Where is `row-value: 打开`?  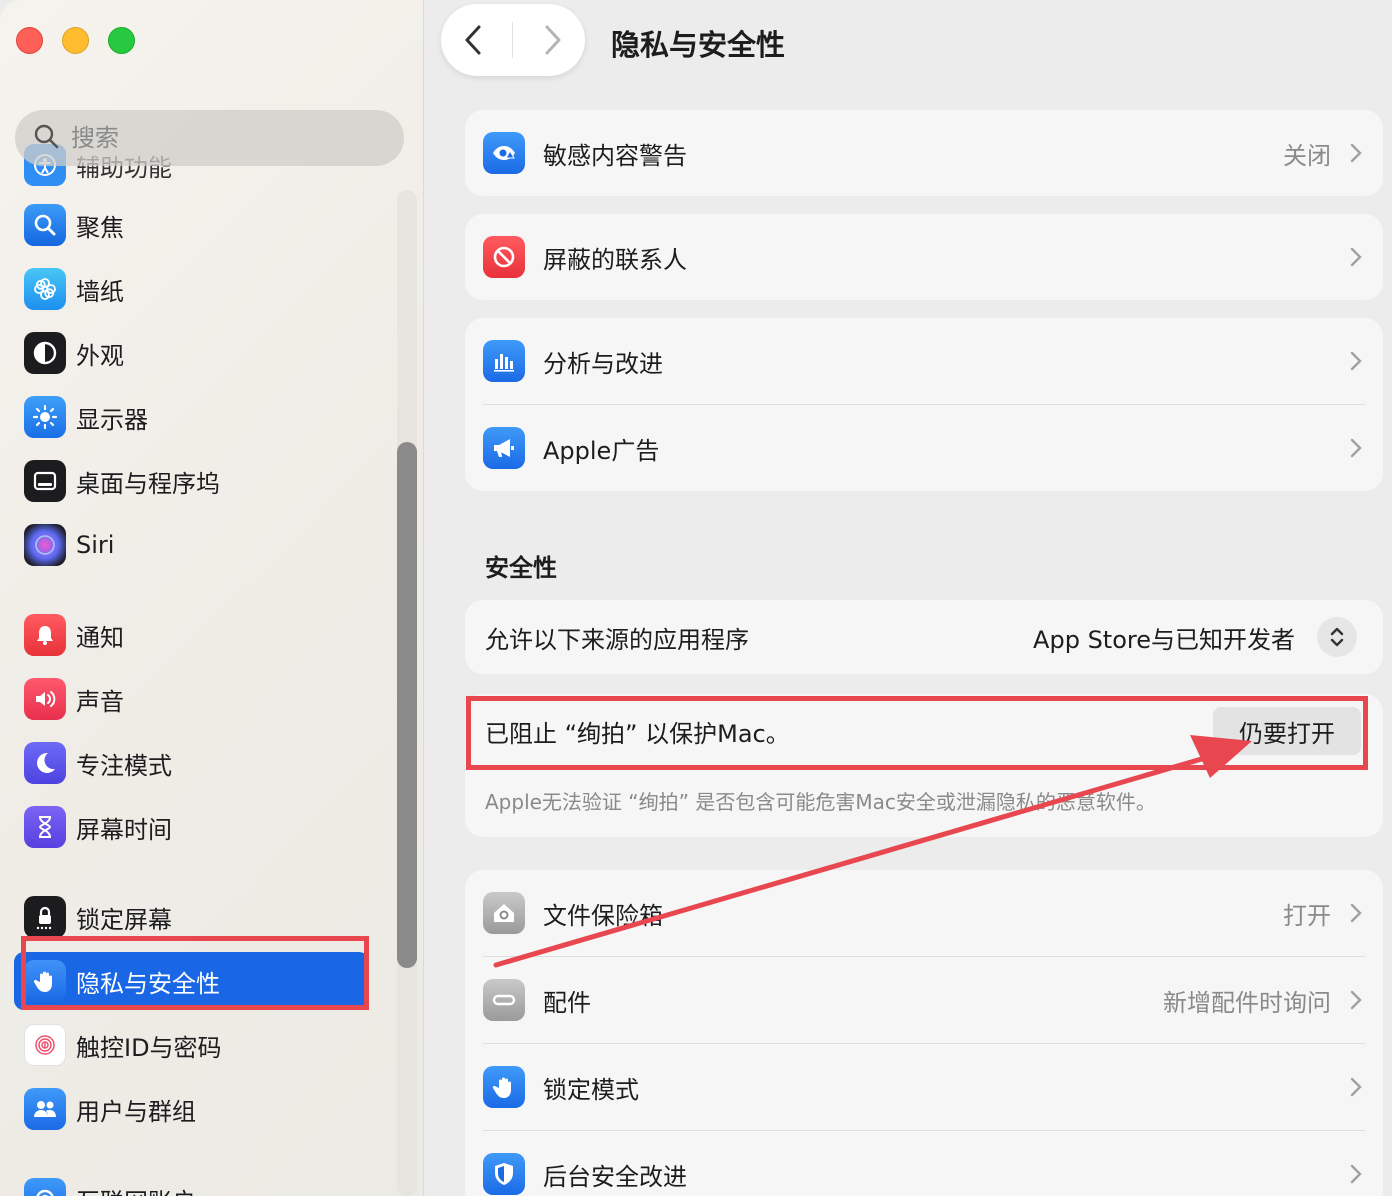 row-value: 打开 is located at coordinates (1307, 915).